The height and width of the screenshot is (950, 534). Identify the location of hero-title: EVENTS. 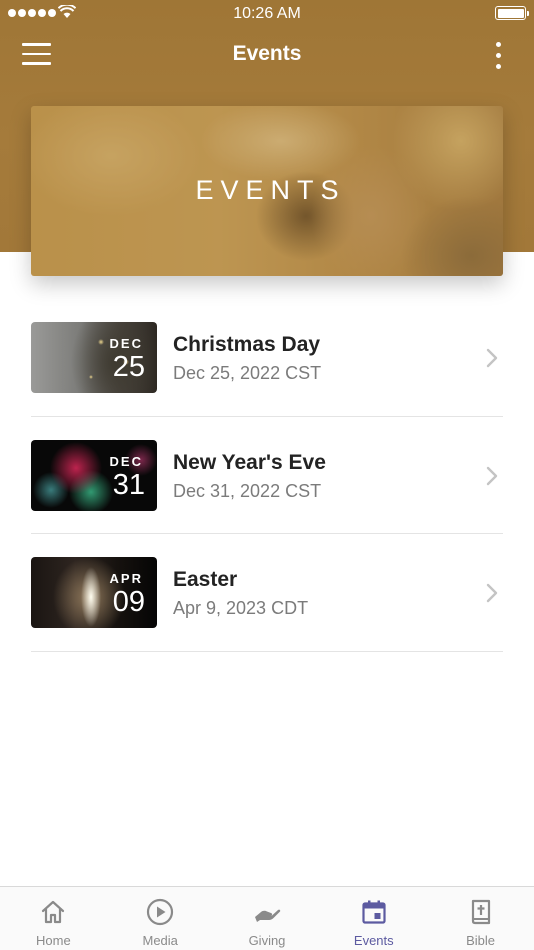
(270, 190).